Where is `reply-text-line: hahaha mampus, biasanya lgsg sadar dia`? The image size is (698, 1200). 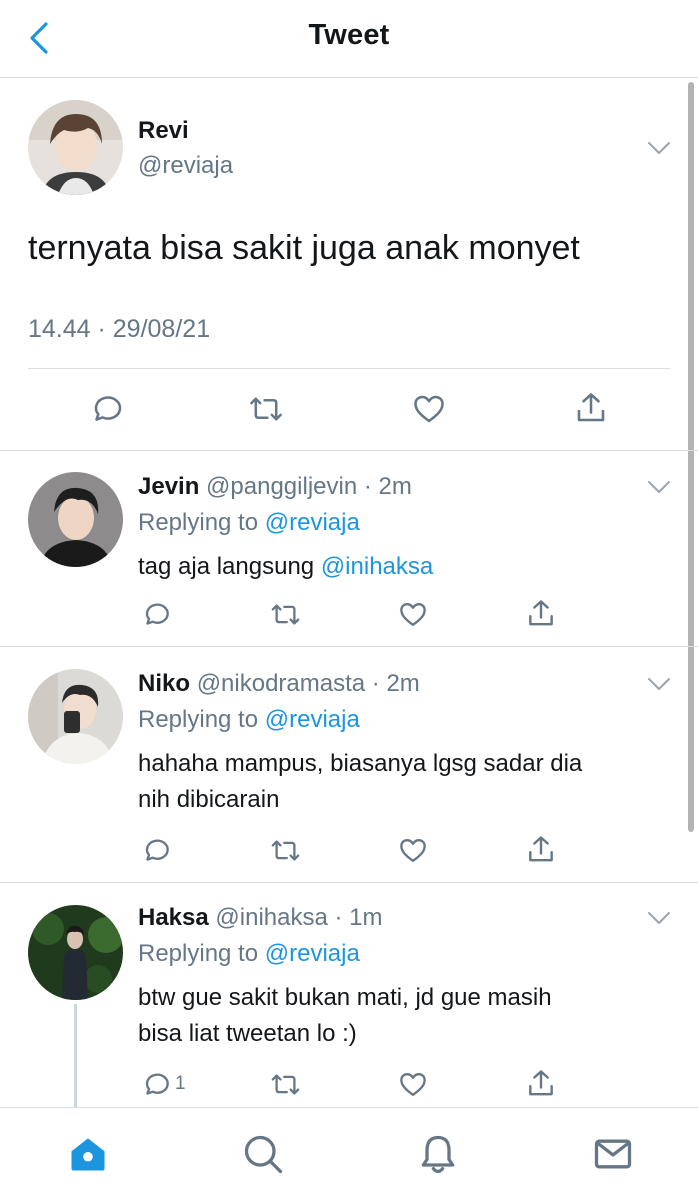 reply-text-line: hahaha mampus, biasanya lgsg sadar dia is located at coordinates (360, 763).